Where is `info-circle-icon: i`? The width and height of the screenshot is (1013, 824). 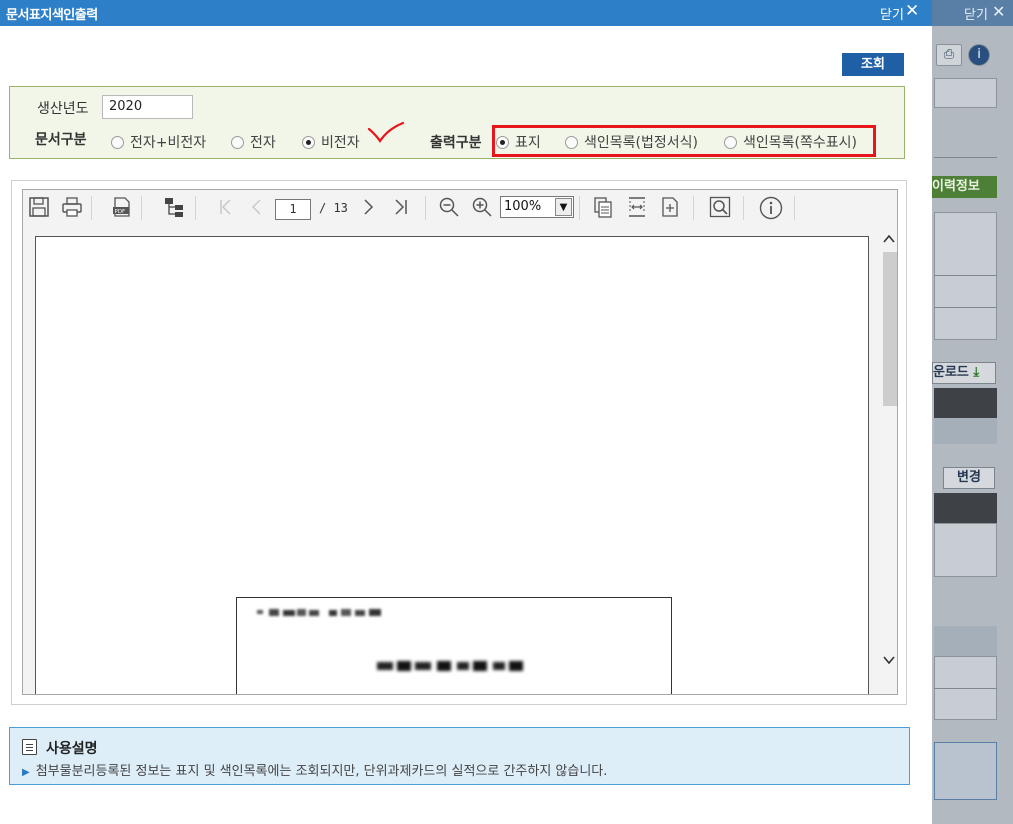
info-circle-icon: i is located at coordinates (979, 55).